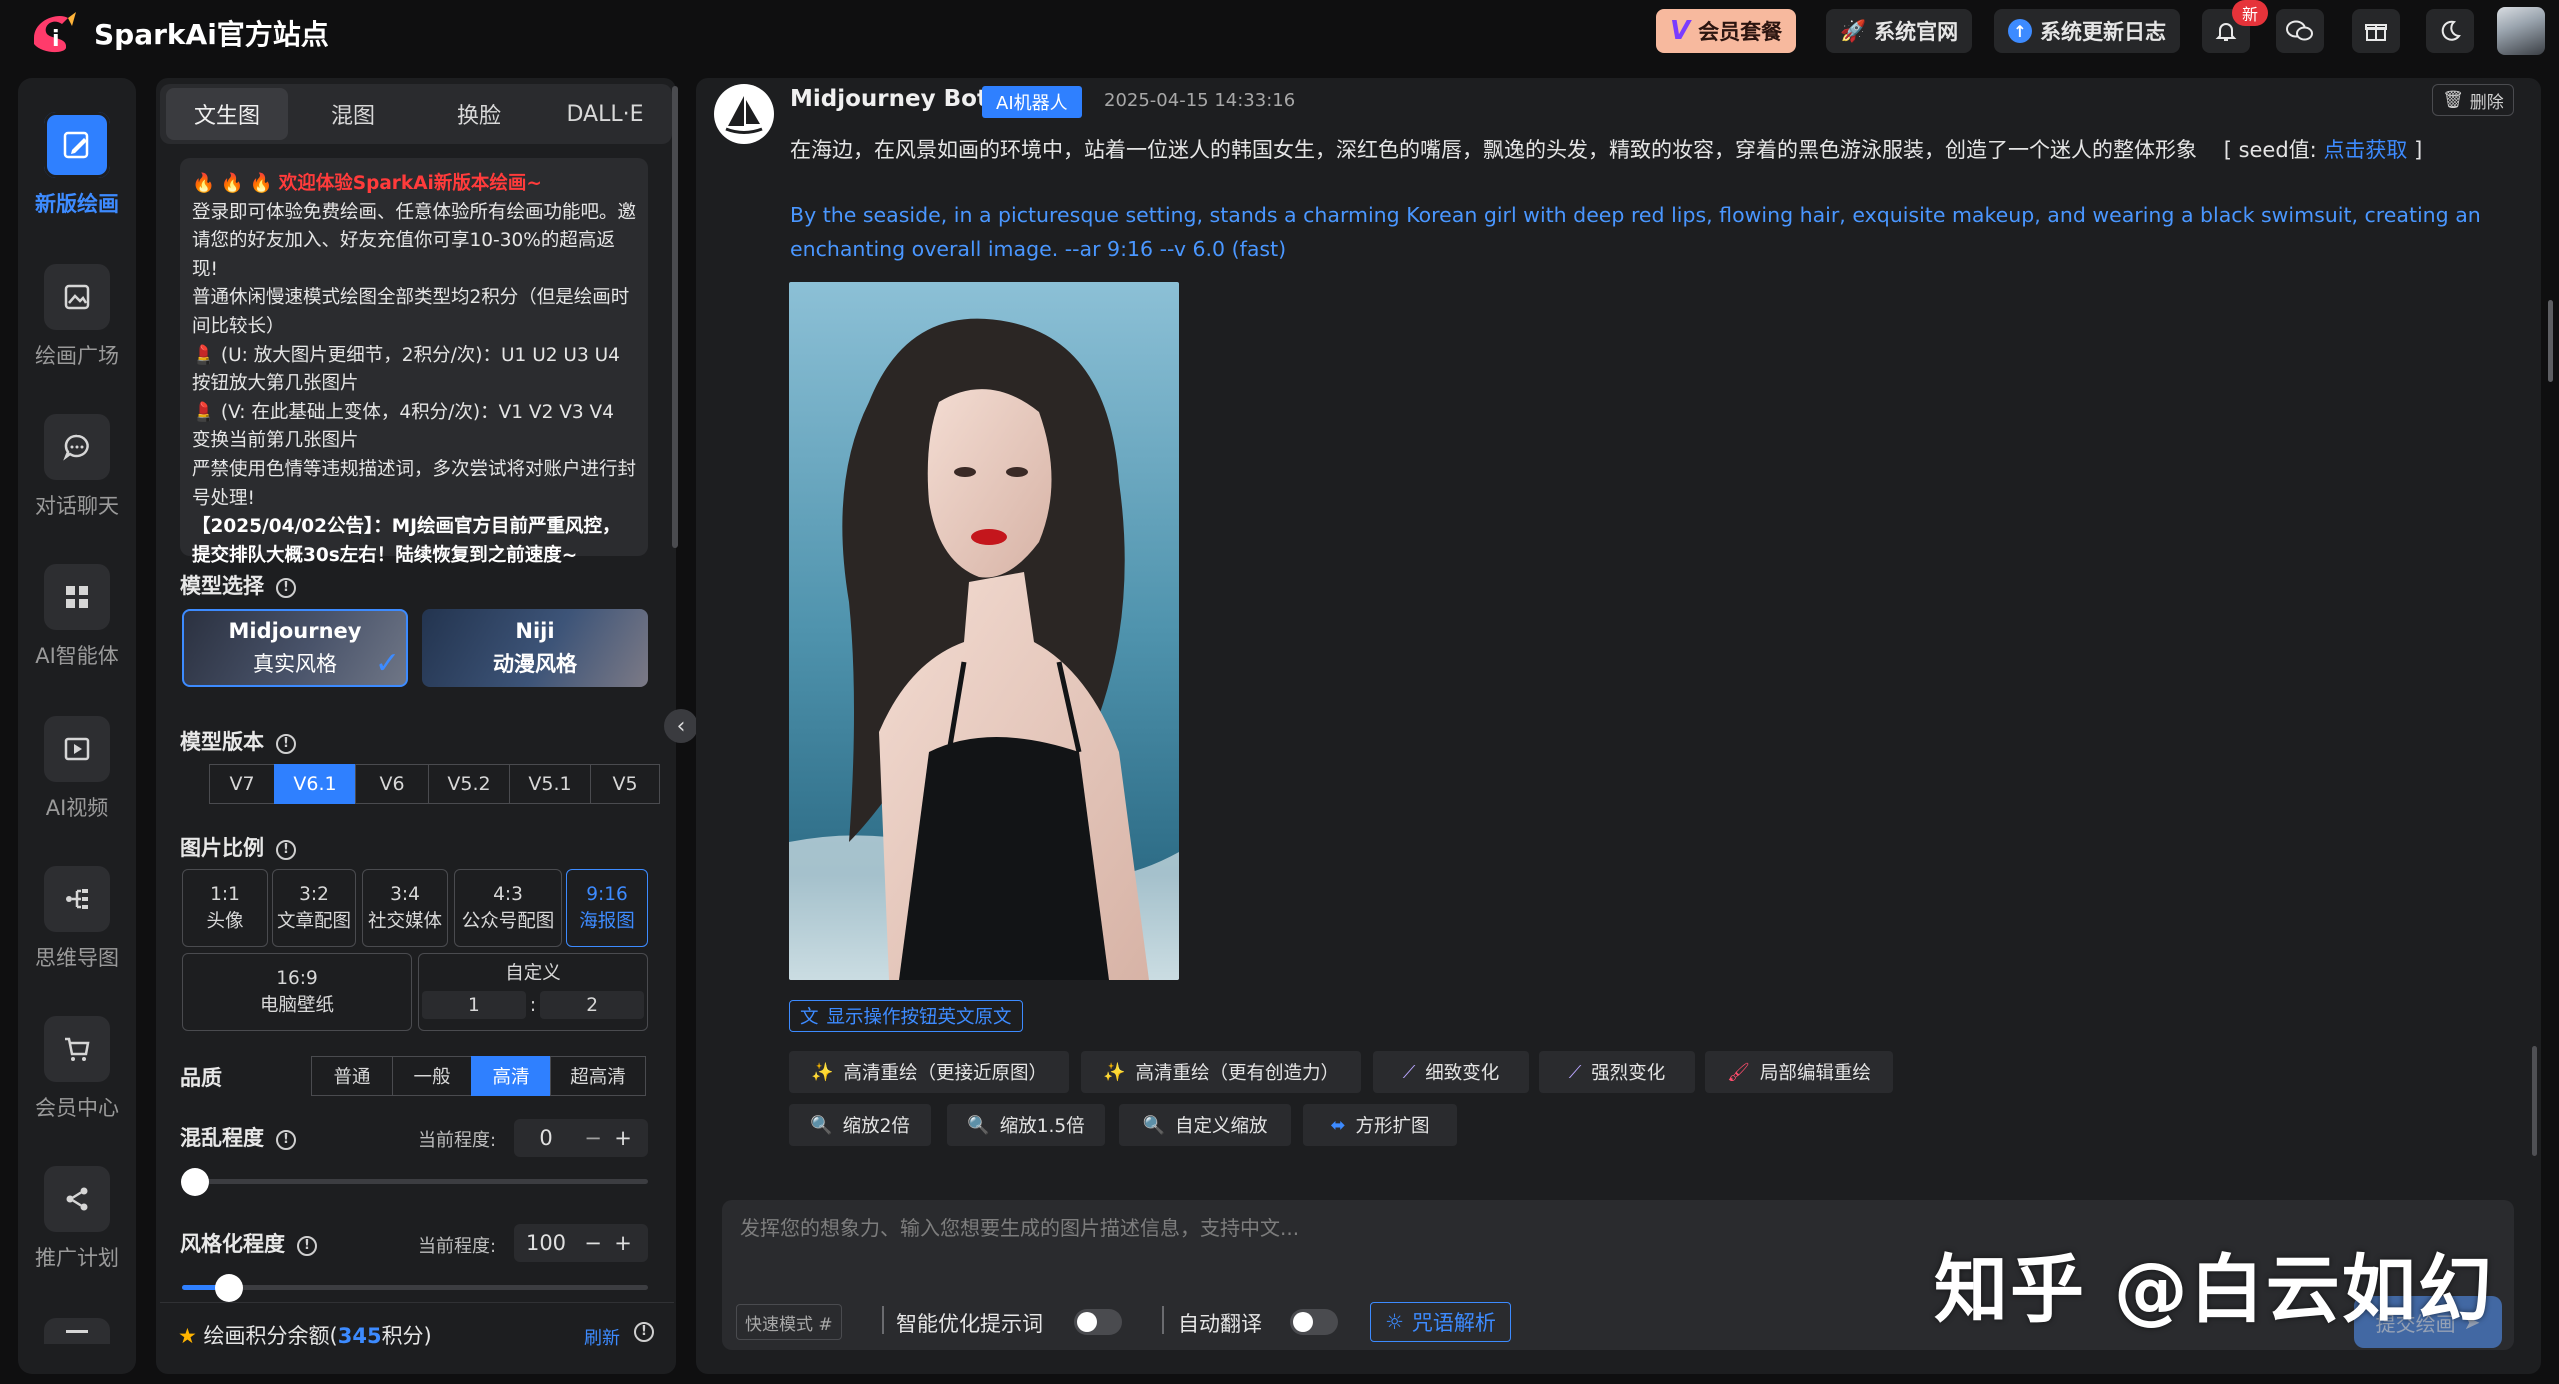 This screenshot has width=2559, height=1384. Describe the element at coordinates (1799, 1072) in the screenshot. I see `vary-region-button: 🖌 局部编辑重绘` at that location.